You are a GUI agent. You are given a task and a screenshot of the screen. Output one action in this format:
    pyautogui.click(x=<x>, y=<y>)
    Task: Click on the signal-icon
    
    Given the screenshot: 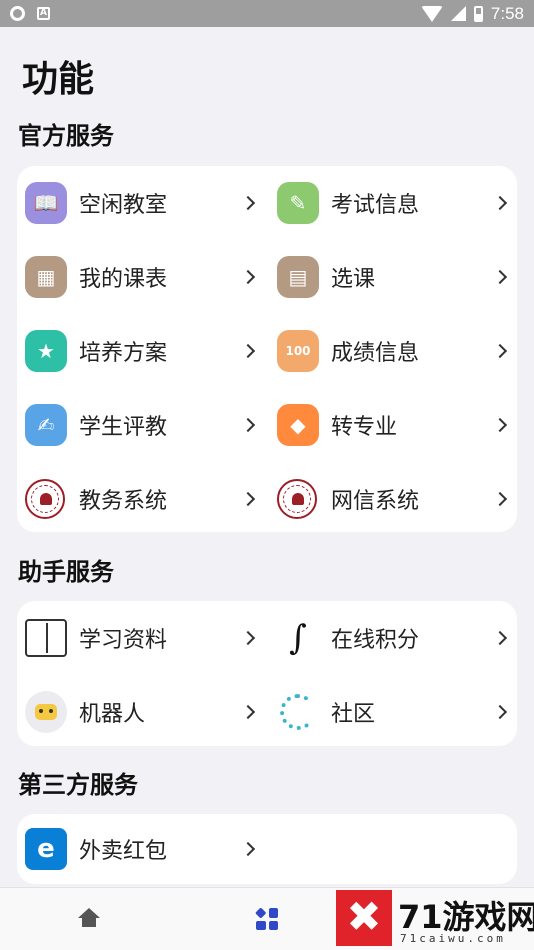 What is the action you would take?
    pyautogui.click(x=458, y=13)
    